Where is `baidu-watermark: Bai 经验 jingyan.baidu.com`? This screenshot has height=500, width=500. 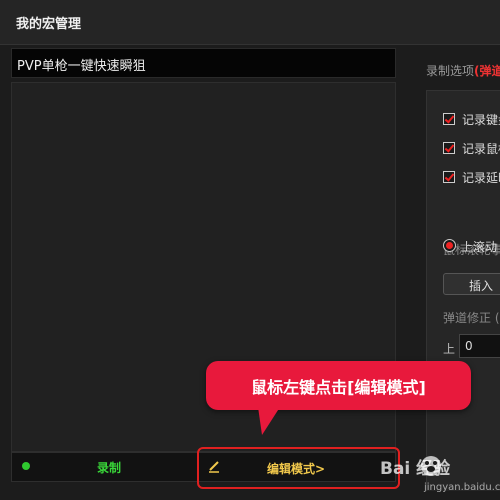 baidu-watermark: Bai 经验 jingyan.baidu.com is located at coordinates (440, 475).